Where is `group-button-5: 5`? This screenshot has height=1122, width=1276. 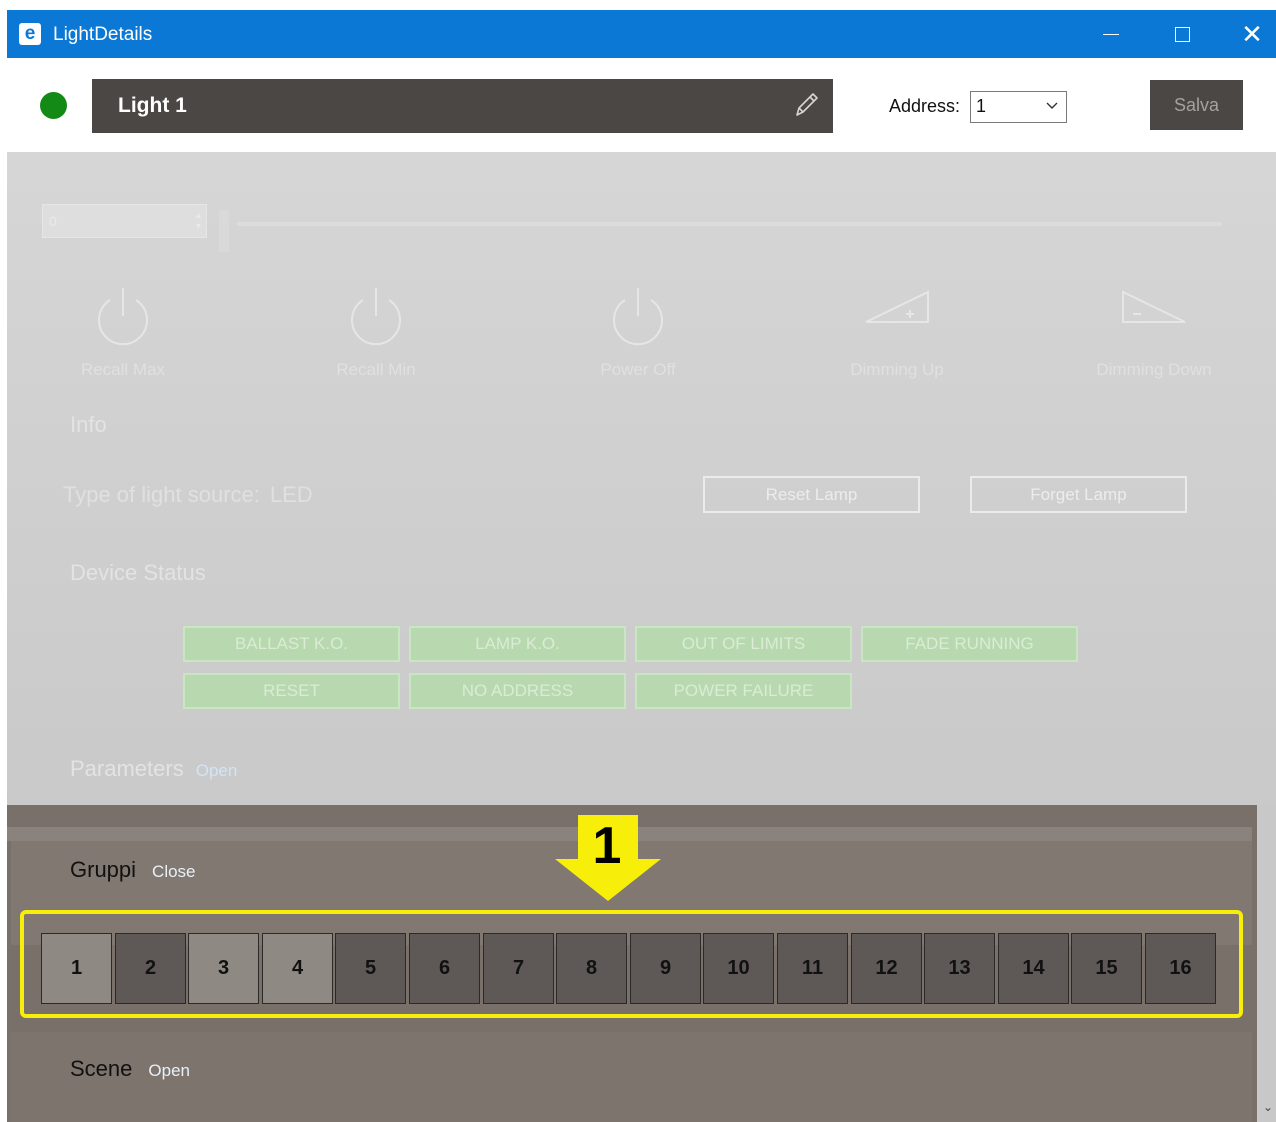 group-button-5: 5 is located at coordinates (370, 968).